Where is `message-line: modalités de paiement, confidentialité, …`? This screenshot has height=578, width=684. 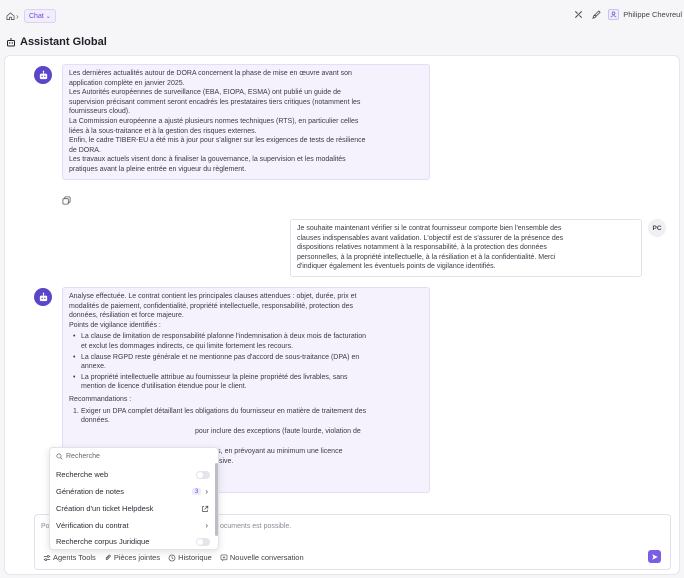 message-line: modalités de paiement, confidentialité, … is located at coordinates (211, 306).